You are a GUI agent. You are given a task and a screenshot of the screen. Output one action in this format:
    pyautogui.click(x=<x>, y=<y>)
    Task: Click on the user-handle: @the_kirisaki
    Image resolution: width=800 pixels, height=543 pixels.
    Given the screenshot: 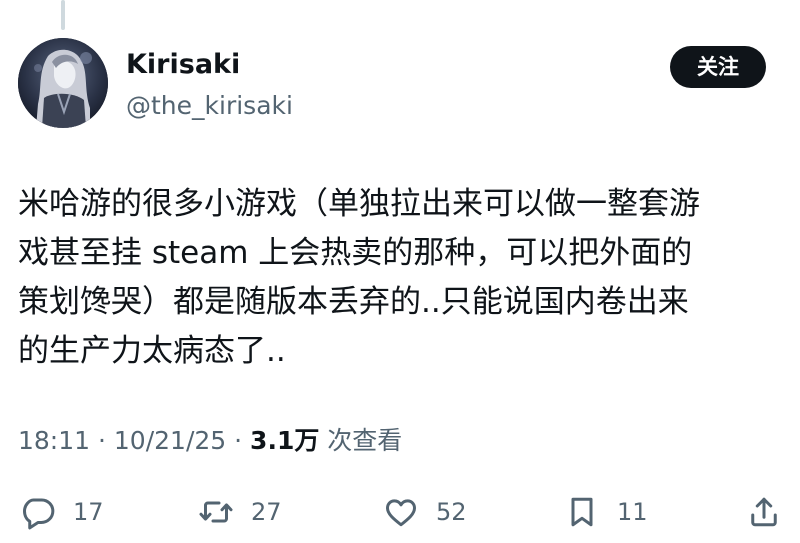 What is the action you would take?
    pyautogui.click(x=209, y=106)
    